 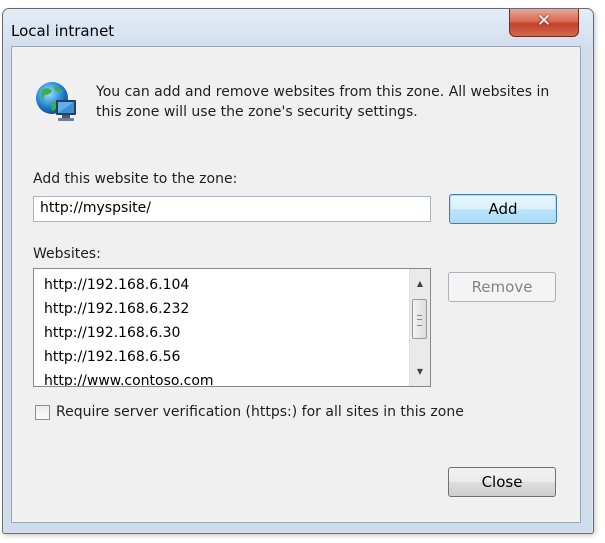 I want to click on window-close-button: ✕, so click(x=544, y=23).